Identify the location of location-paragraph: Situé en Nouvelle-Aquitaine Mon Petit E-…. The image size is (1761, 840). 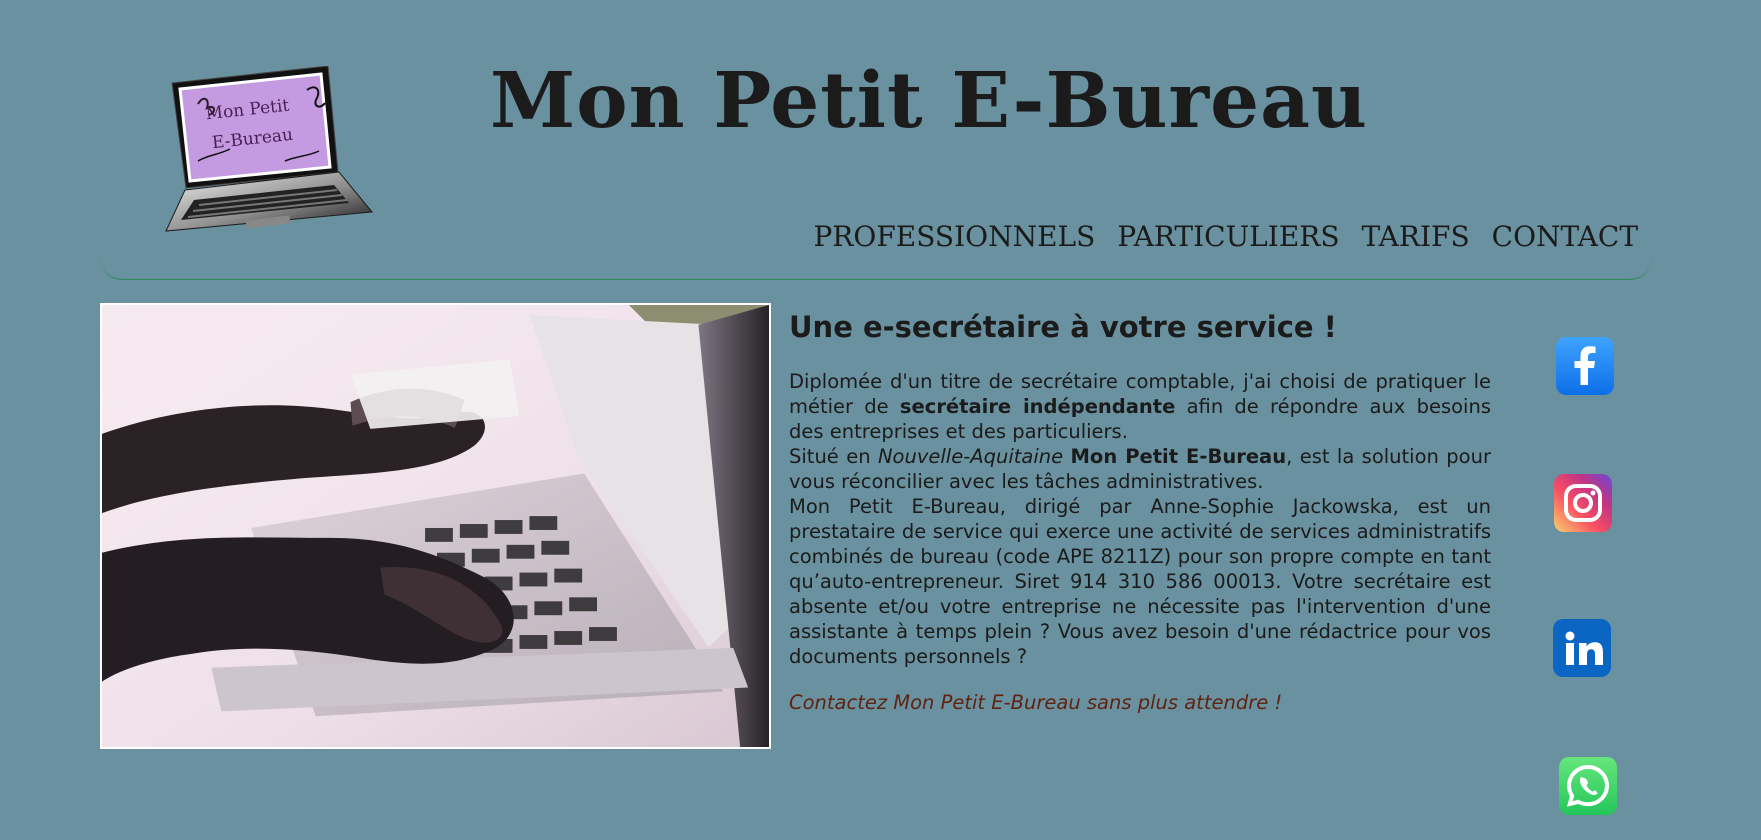
(1140, 469).